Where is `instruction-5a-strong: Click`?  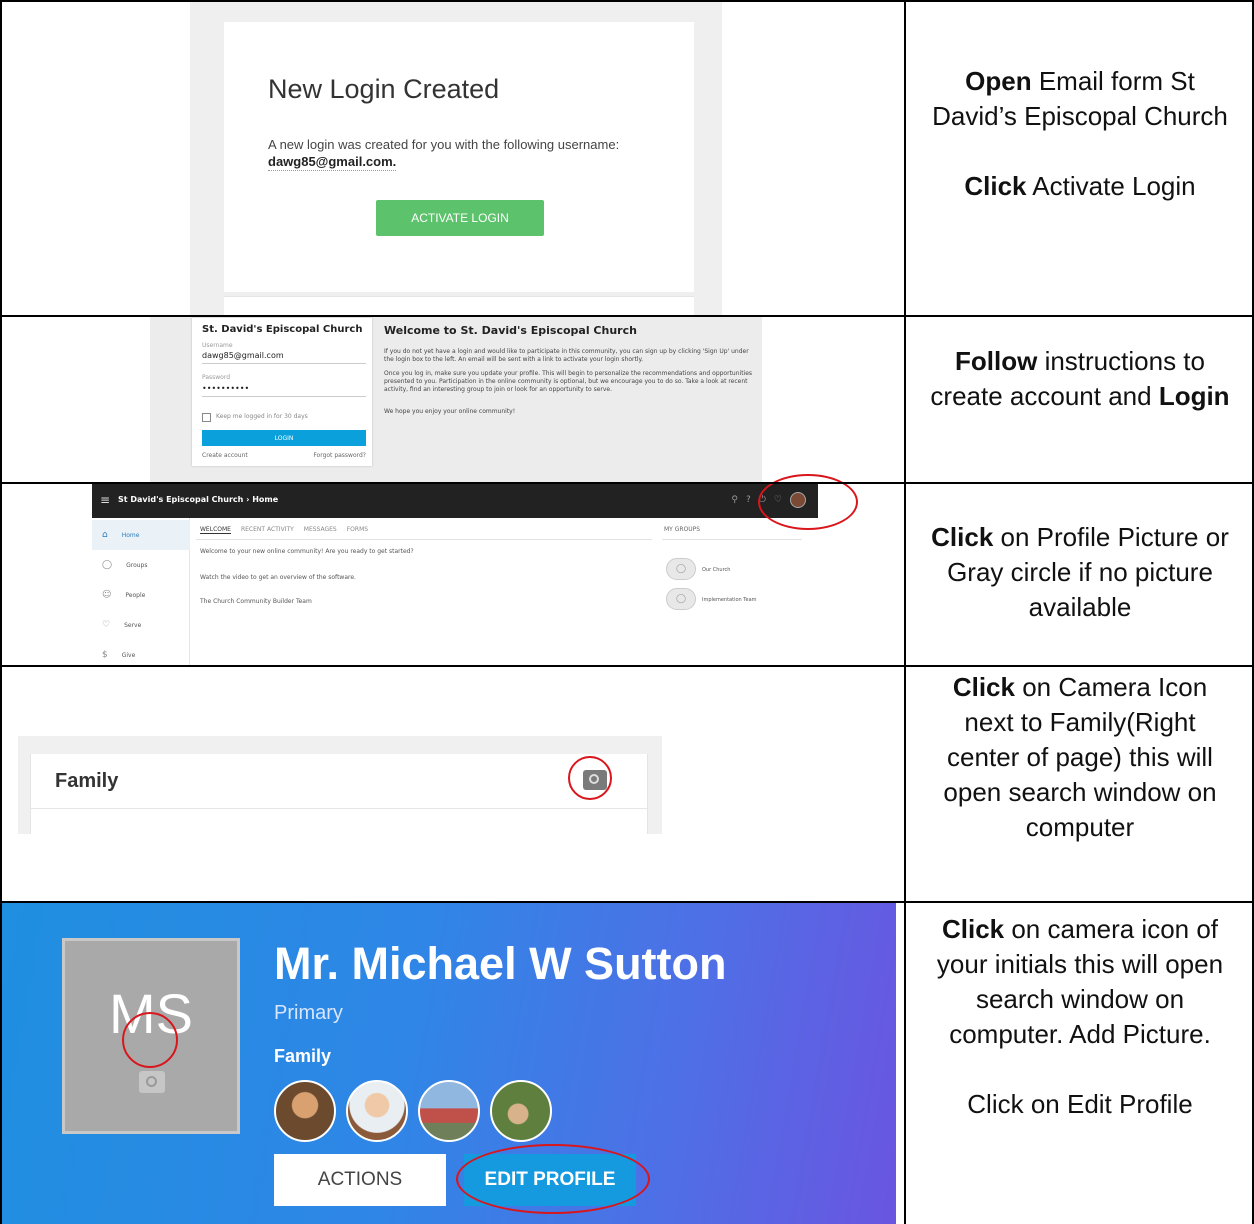 instruction-5a-strong: Click is located at coordinates (973, 929).